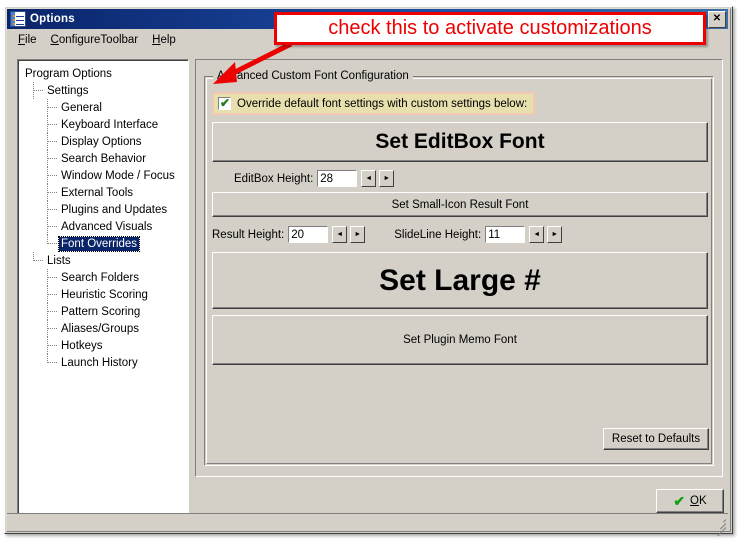 The image size is (741, 545). Describe the element at coordinates (52, 19) in the screenshot. I see `window-title: Options` at that location.